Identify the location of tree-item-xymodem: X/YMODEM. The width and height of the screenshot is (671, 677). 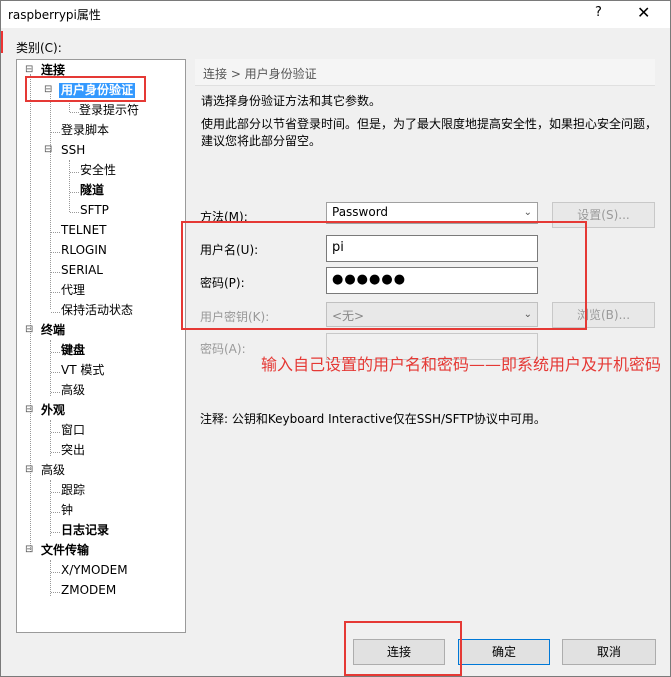
(94, 570).